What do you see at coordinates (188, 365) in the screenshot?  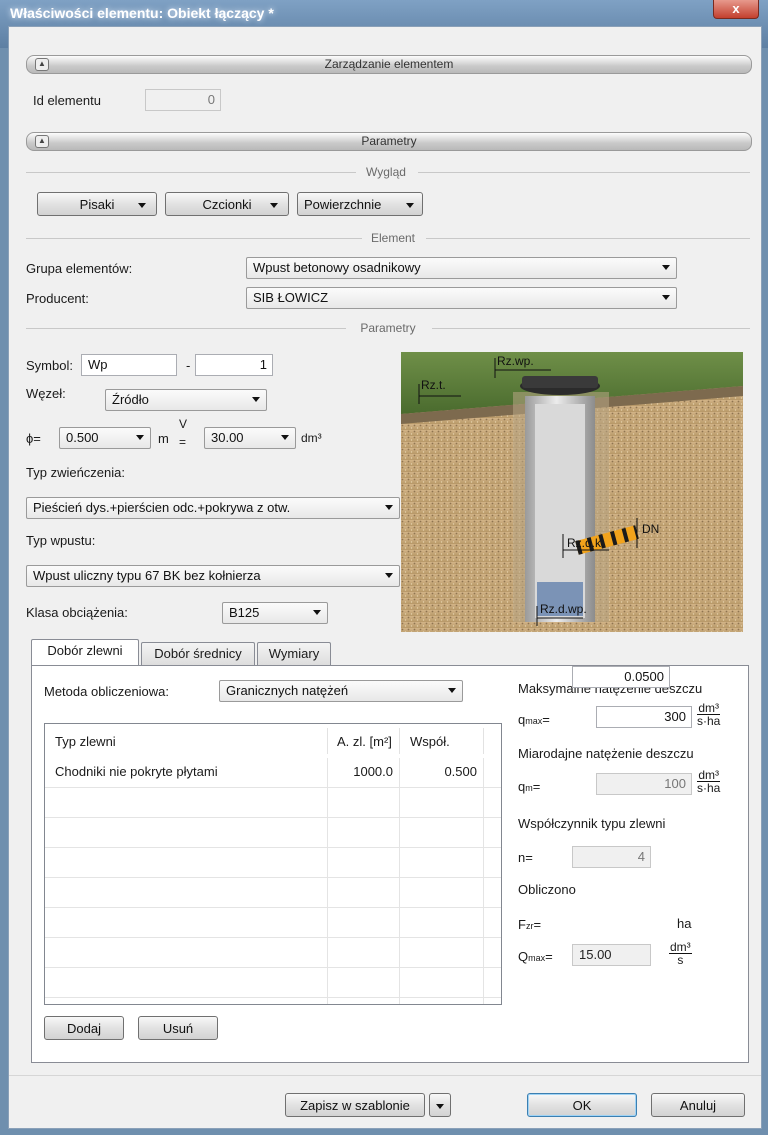 I see `symbol-dash: -` at bounding box center [188, 365].